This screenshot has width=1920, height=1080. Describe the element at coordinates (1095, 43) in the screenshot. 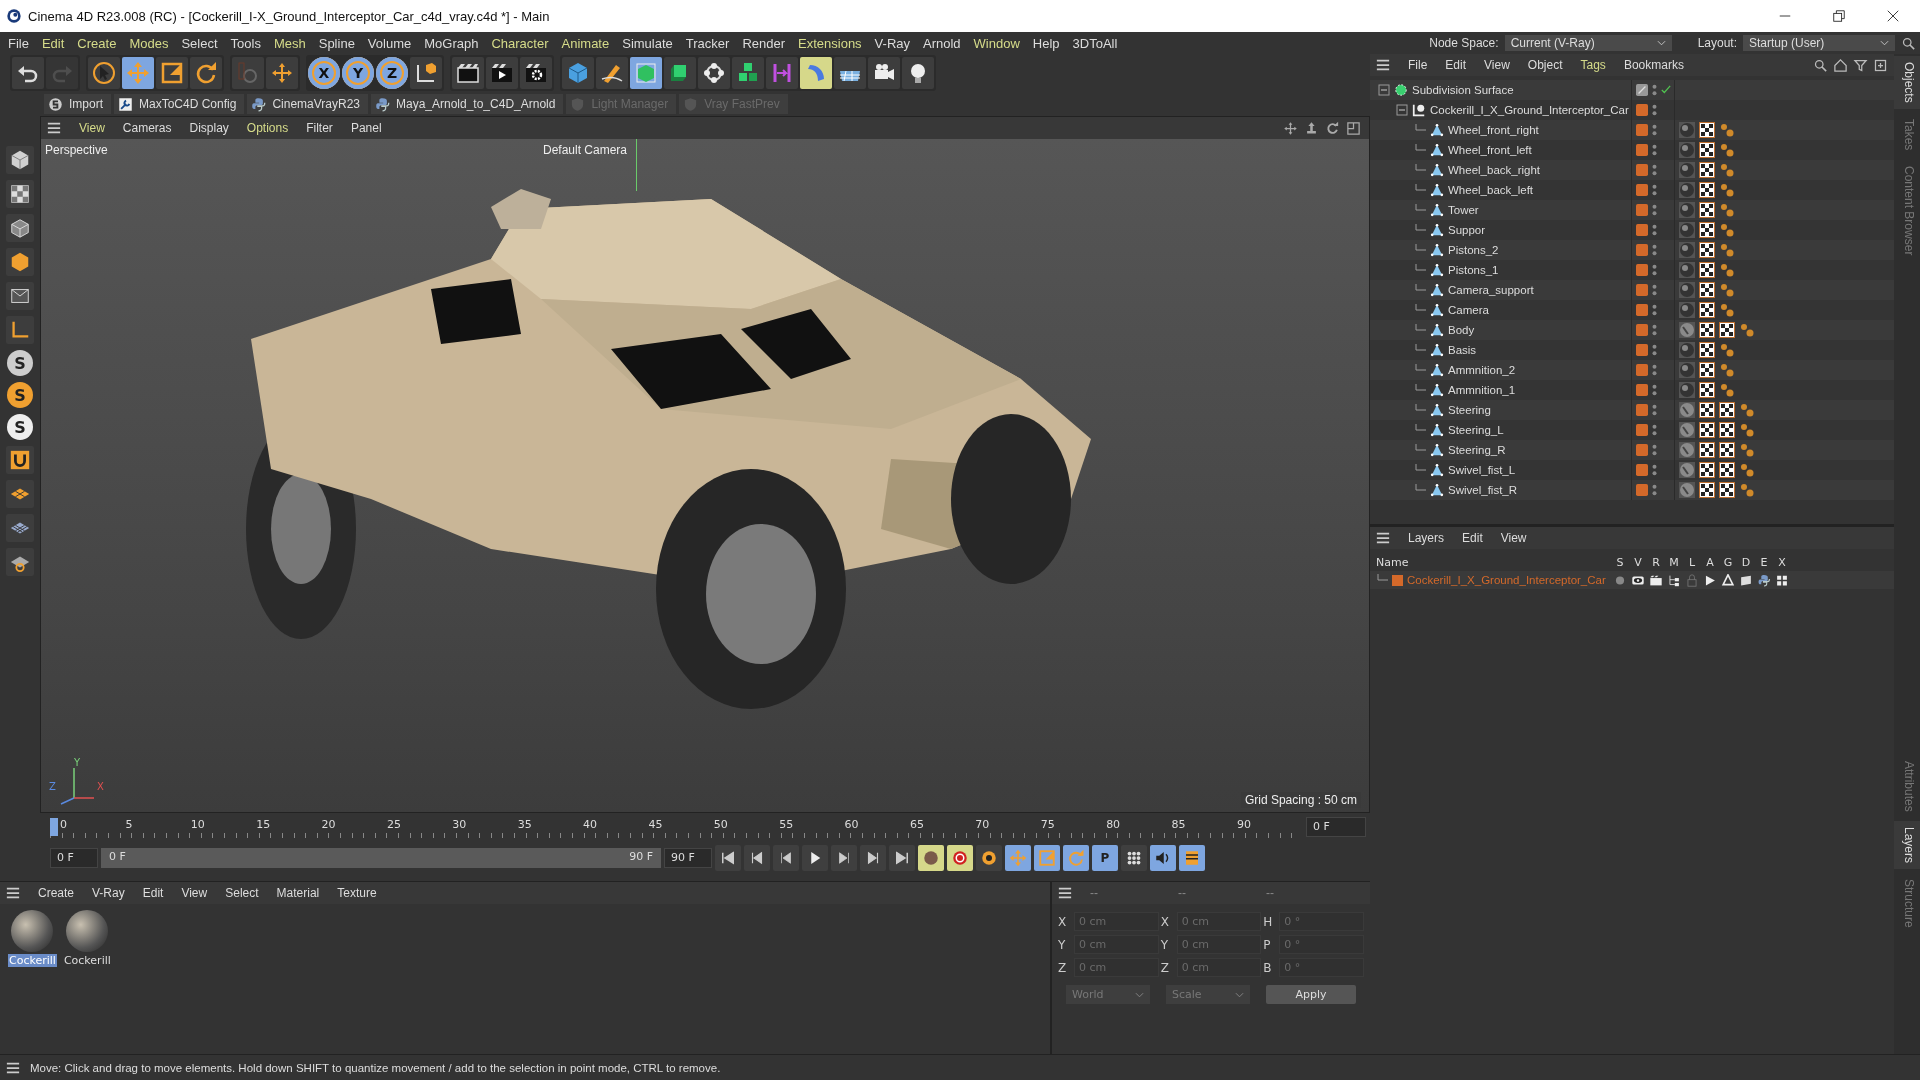

I see `menu-item: 3DToAll` at that location.